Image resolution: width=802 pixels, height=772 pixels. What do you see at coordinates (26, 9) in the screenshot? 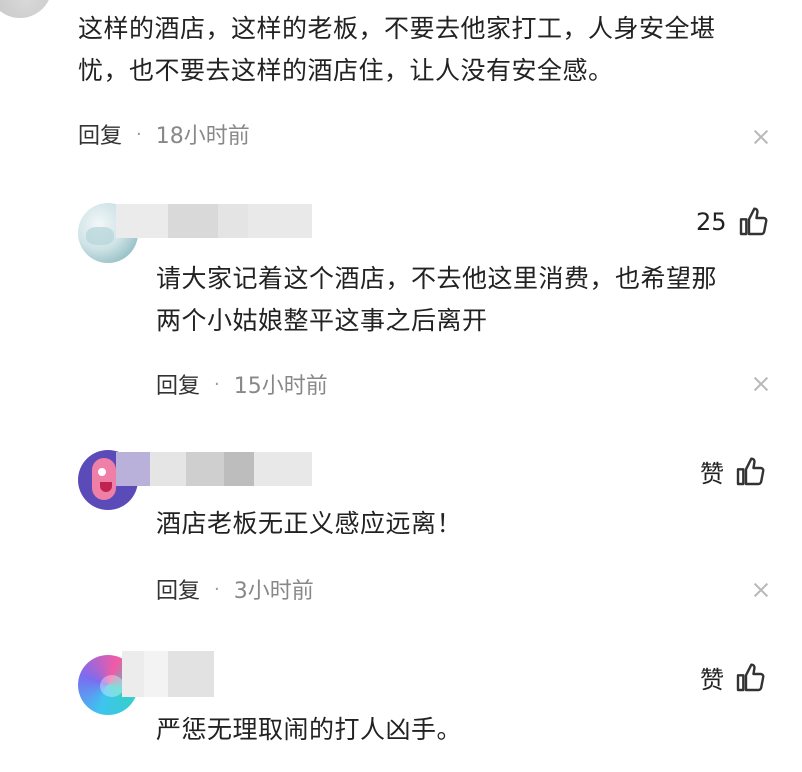
I see `avatar-top-partial` at bounding box center [26, 9].